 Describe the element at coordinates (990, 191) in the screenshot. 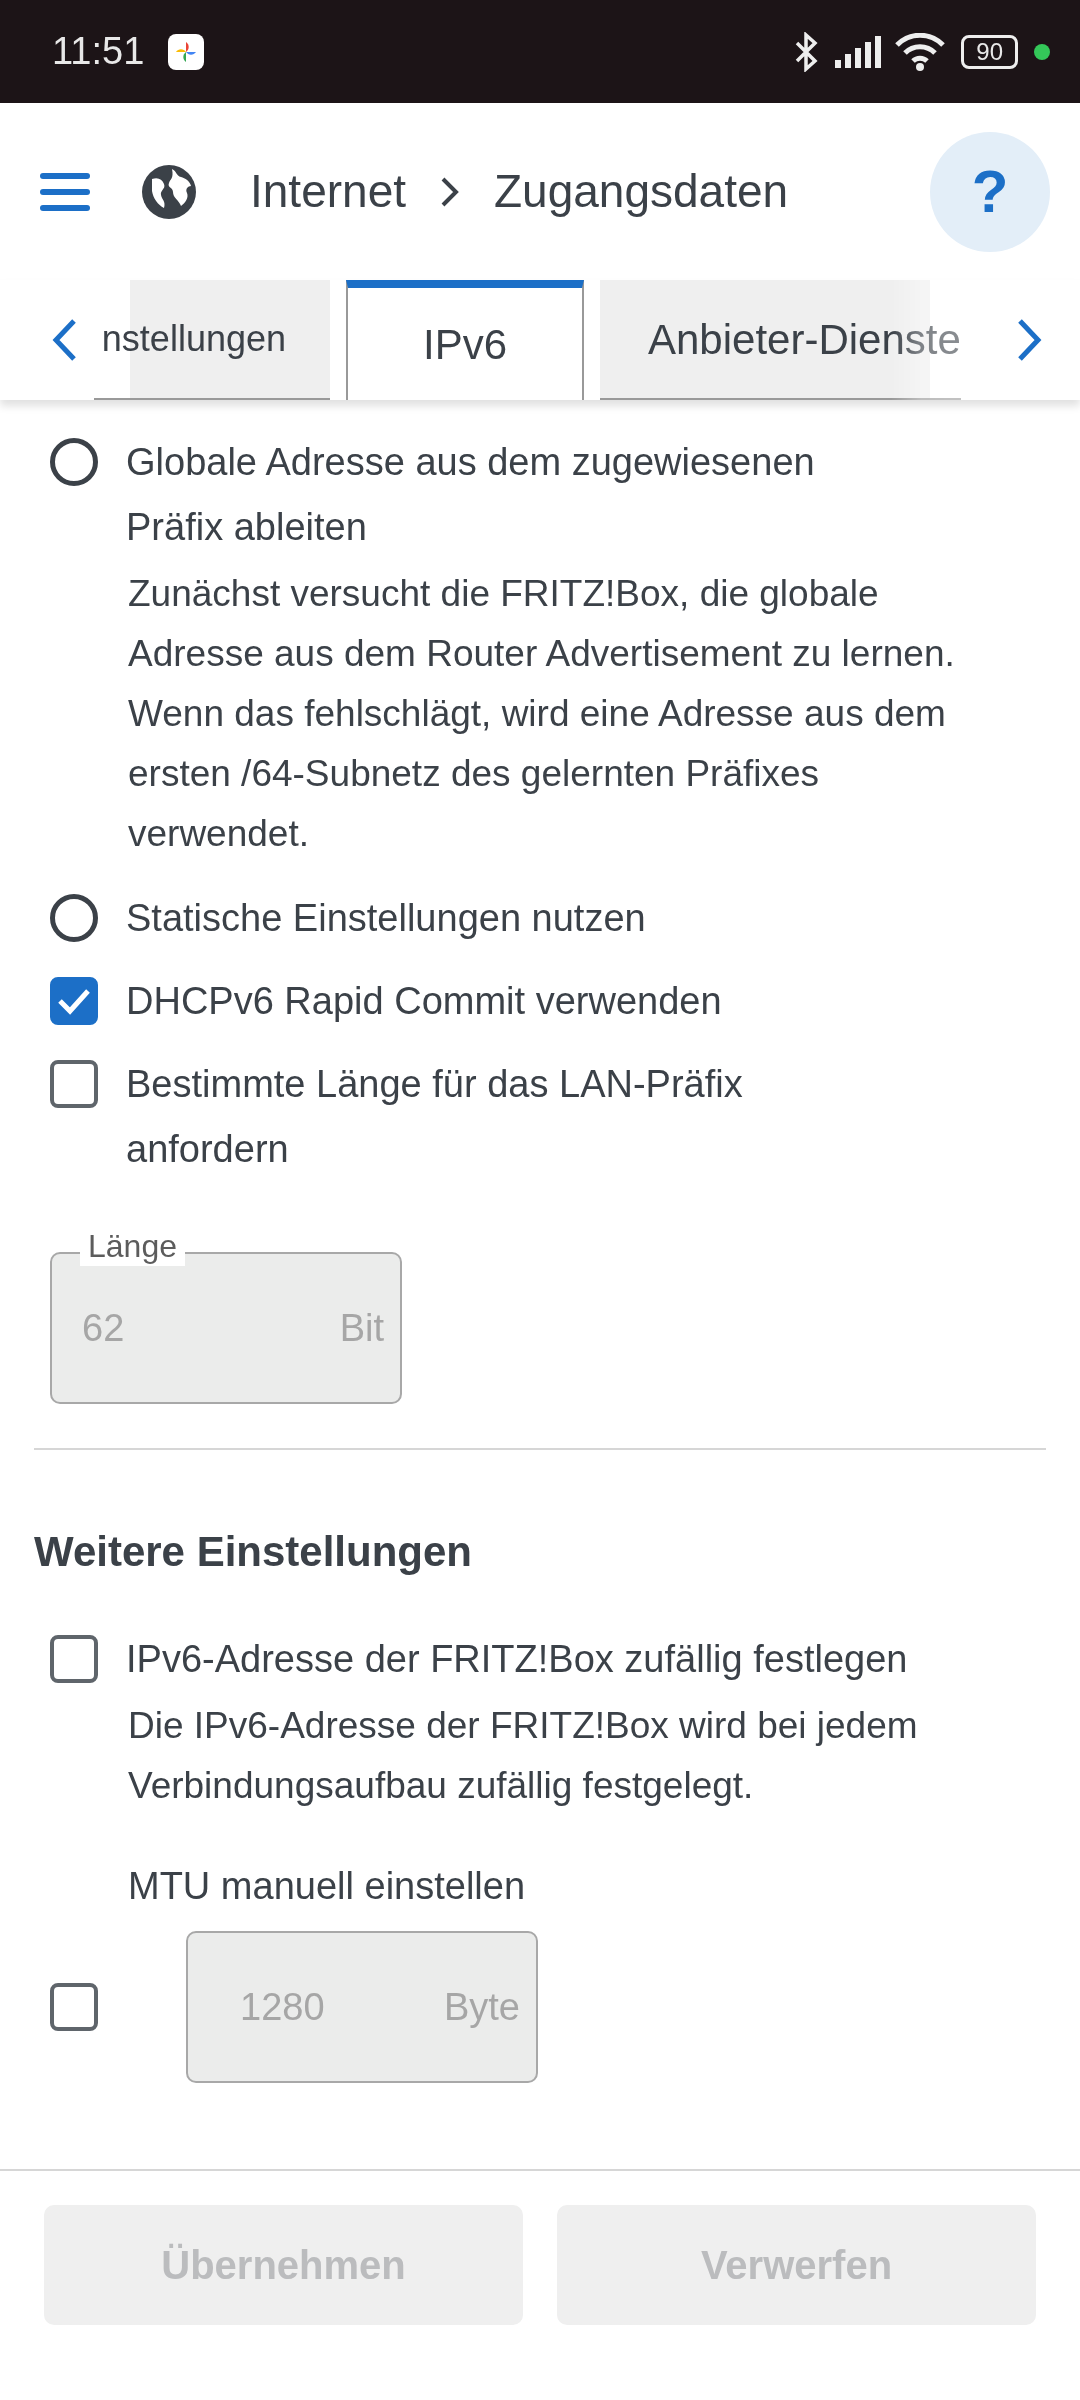

I see `help-button: ?` at that location.